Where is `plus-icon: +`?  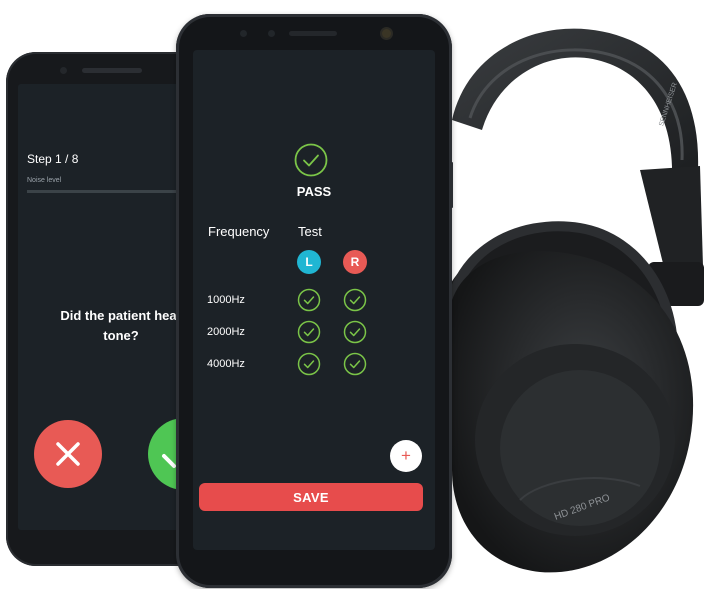
plus-icon: + is located at coordinates (406, 455).